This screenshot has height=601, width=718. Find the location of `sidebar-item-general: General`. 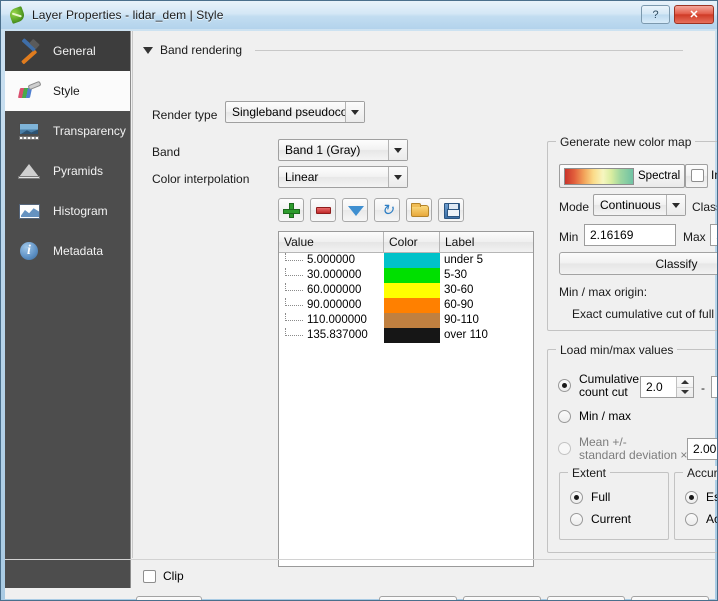

sidebar-item-general: General is located at coordinates (67, 51).